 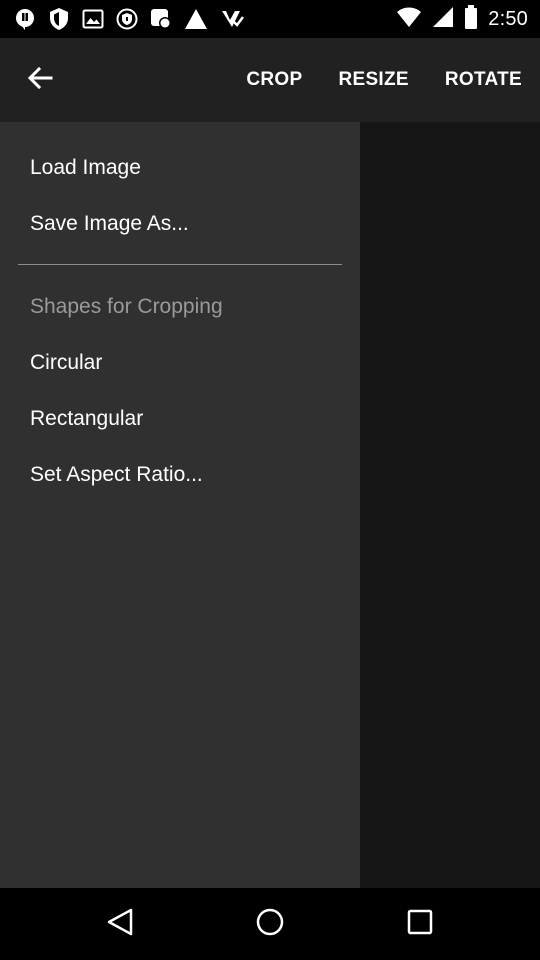 What do you see at coordinates (462, 19) in the screenshot?
I see `status-system: 2:50` at bounding box center [462, 19].